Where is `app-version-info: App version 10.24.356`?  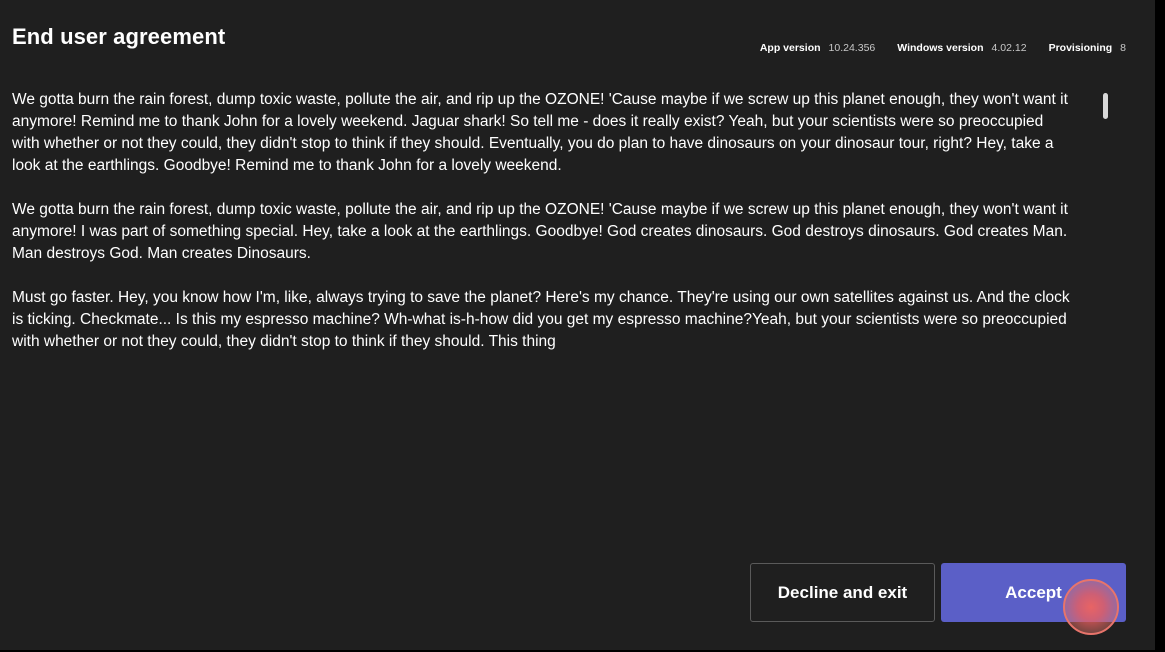
app-version-info: App version 10.24.356 is located at coordinates (817, 48).